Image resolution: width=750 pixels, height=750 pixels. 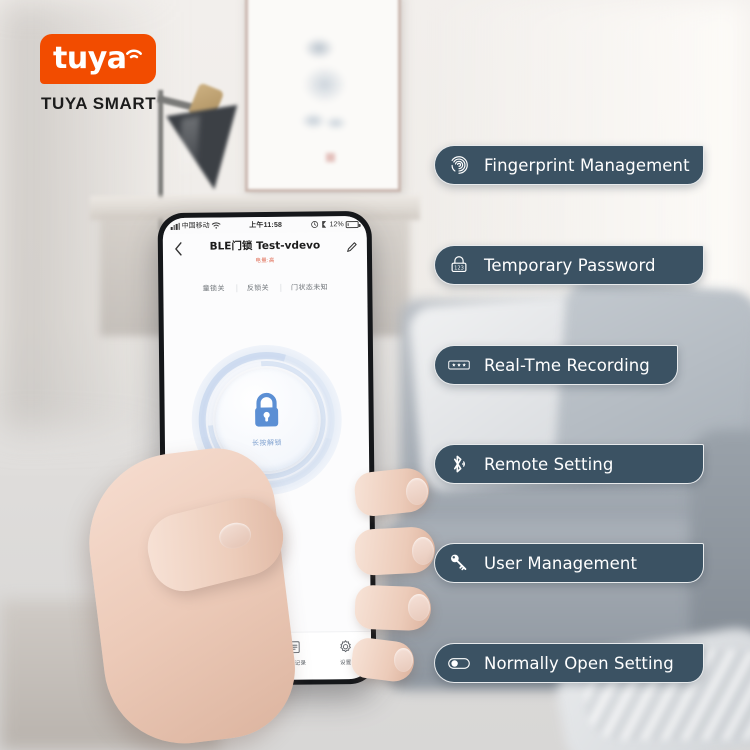 What do you see at coordinates (189, 149) in the screenshot?
I see `lamp-shade-highlight` at bounding box center [189, 149].